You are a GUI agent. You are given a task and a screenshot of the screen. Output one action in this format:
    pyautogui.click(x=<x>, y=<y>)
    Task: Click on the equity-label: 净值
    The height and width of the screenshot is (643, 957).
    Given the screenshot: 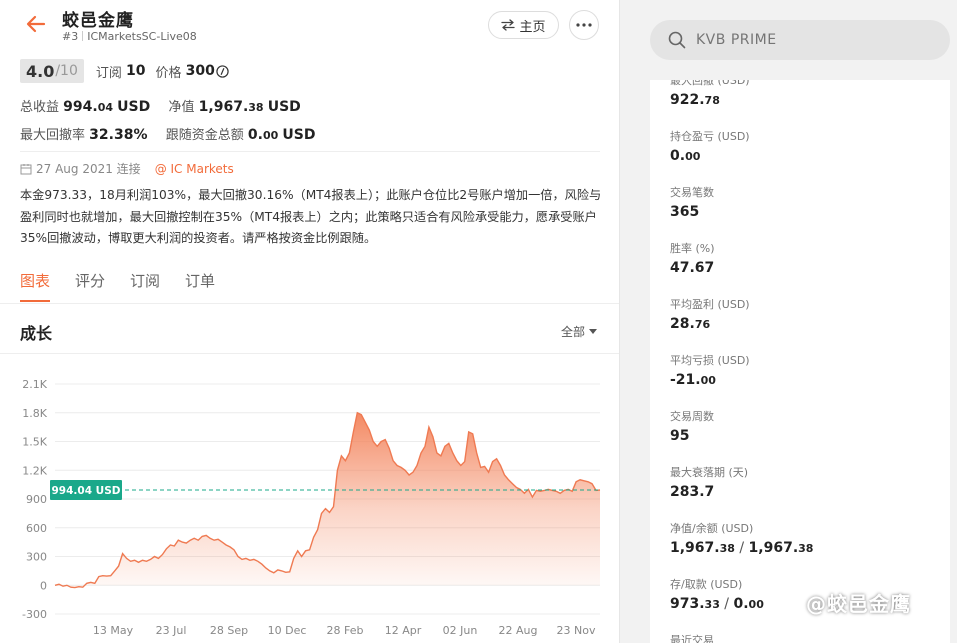 What is the action you would take?
    pyautogui.click(x=181, y=107)
    